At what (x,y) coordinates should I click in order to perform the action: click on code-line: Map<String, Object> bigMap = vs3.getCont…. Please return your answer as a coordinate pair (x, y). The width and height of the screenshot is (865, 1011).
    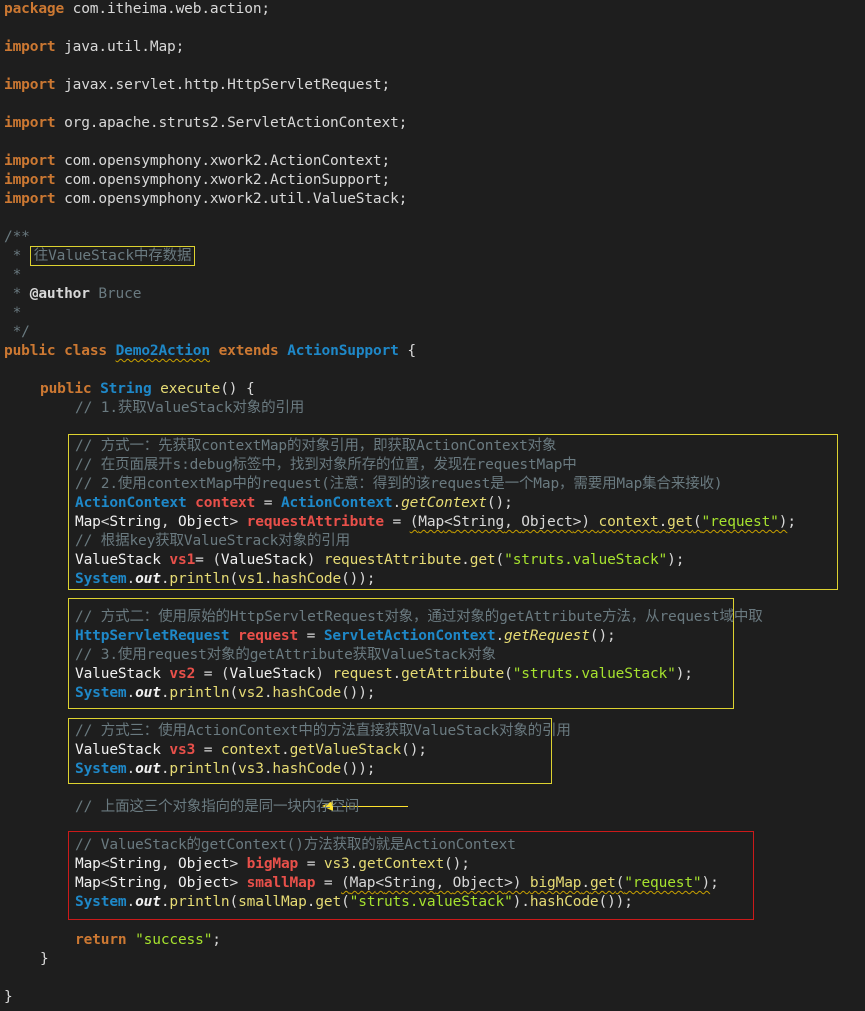
    Looking at the image, I should click on (272, 864).